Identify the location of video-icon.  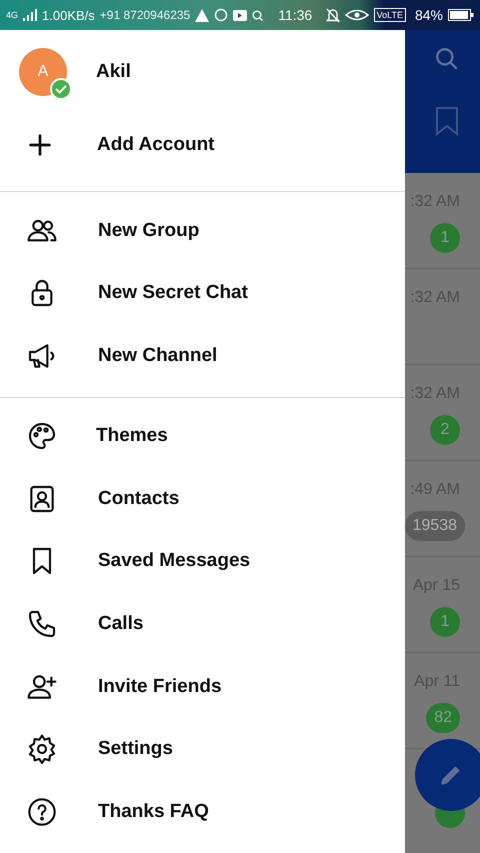
(240, 15).